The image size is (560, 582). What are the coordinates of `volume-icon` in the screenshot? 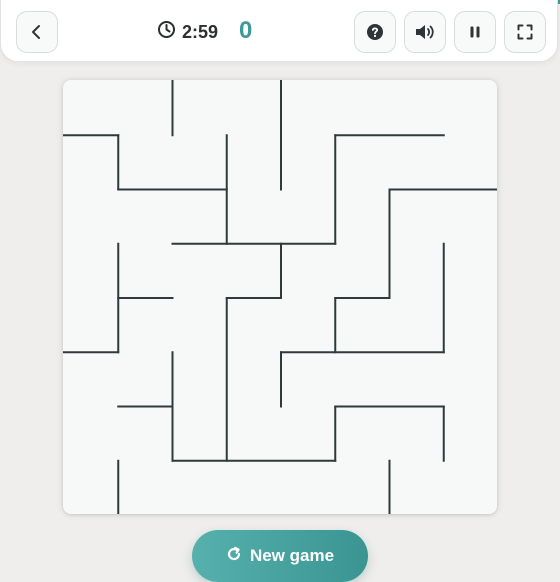 It's located at (425, 32).